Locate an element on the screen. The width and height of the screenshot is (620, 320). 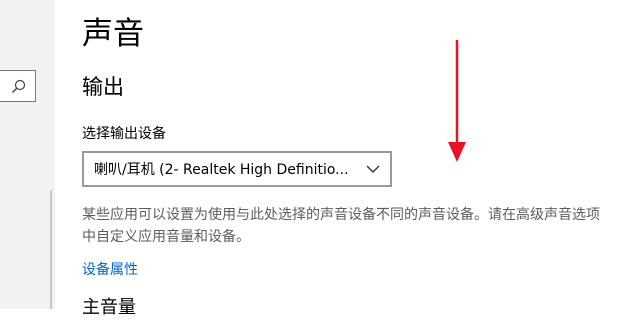
sidebar-scrollbar is located at coordinates (51, 249).